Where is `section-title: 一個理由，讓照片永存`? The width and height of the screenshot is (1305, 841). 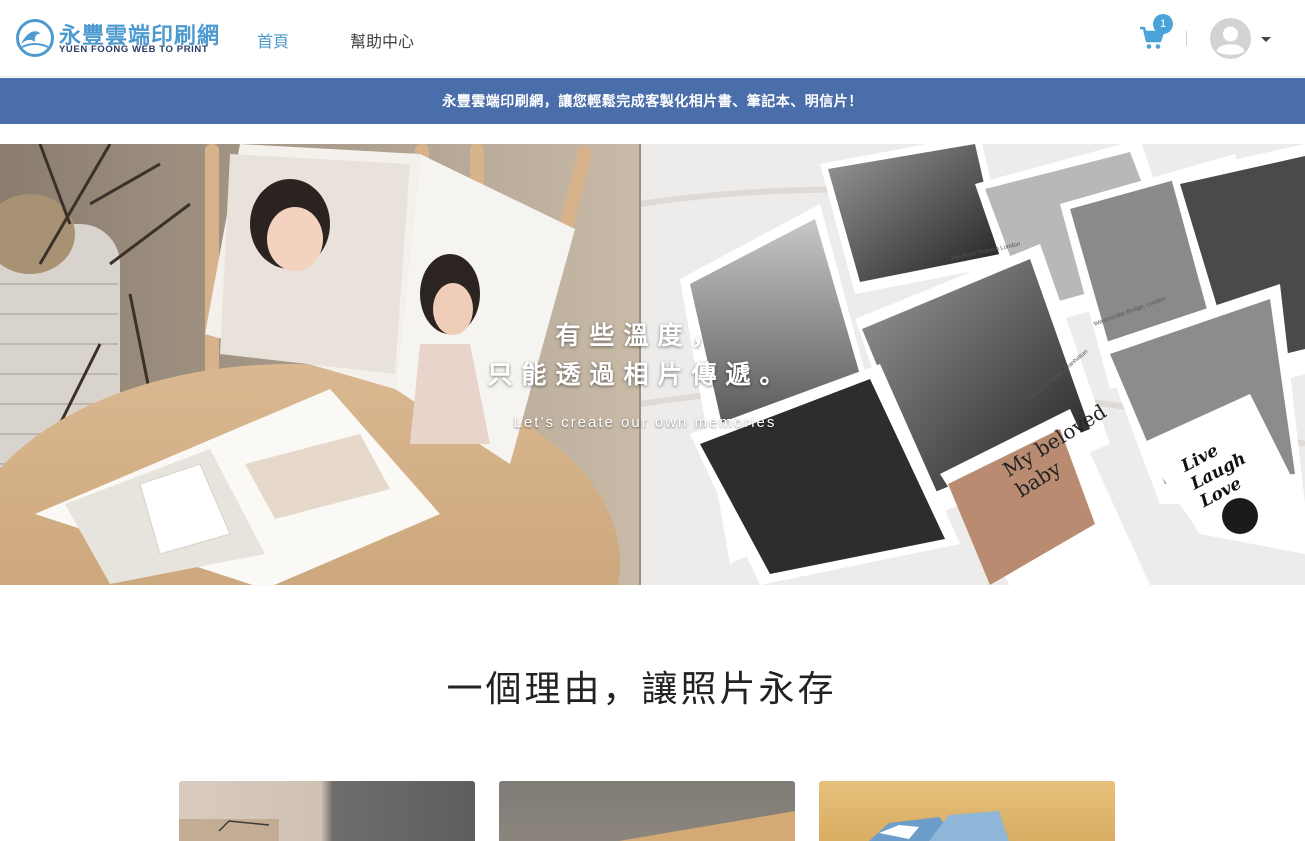
section-title: 一個理由，讓照片永存 is located at coordinates (641, 689).